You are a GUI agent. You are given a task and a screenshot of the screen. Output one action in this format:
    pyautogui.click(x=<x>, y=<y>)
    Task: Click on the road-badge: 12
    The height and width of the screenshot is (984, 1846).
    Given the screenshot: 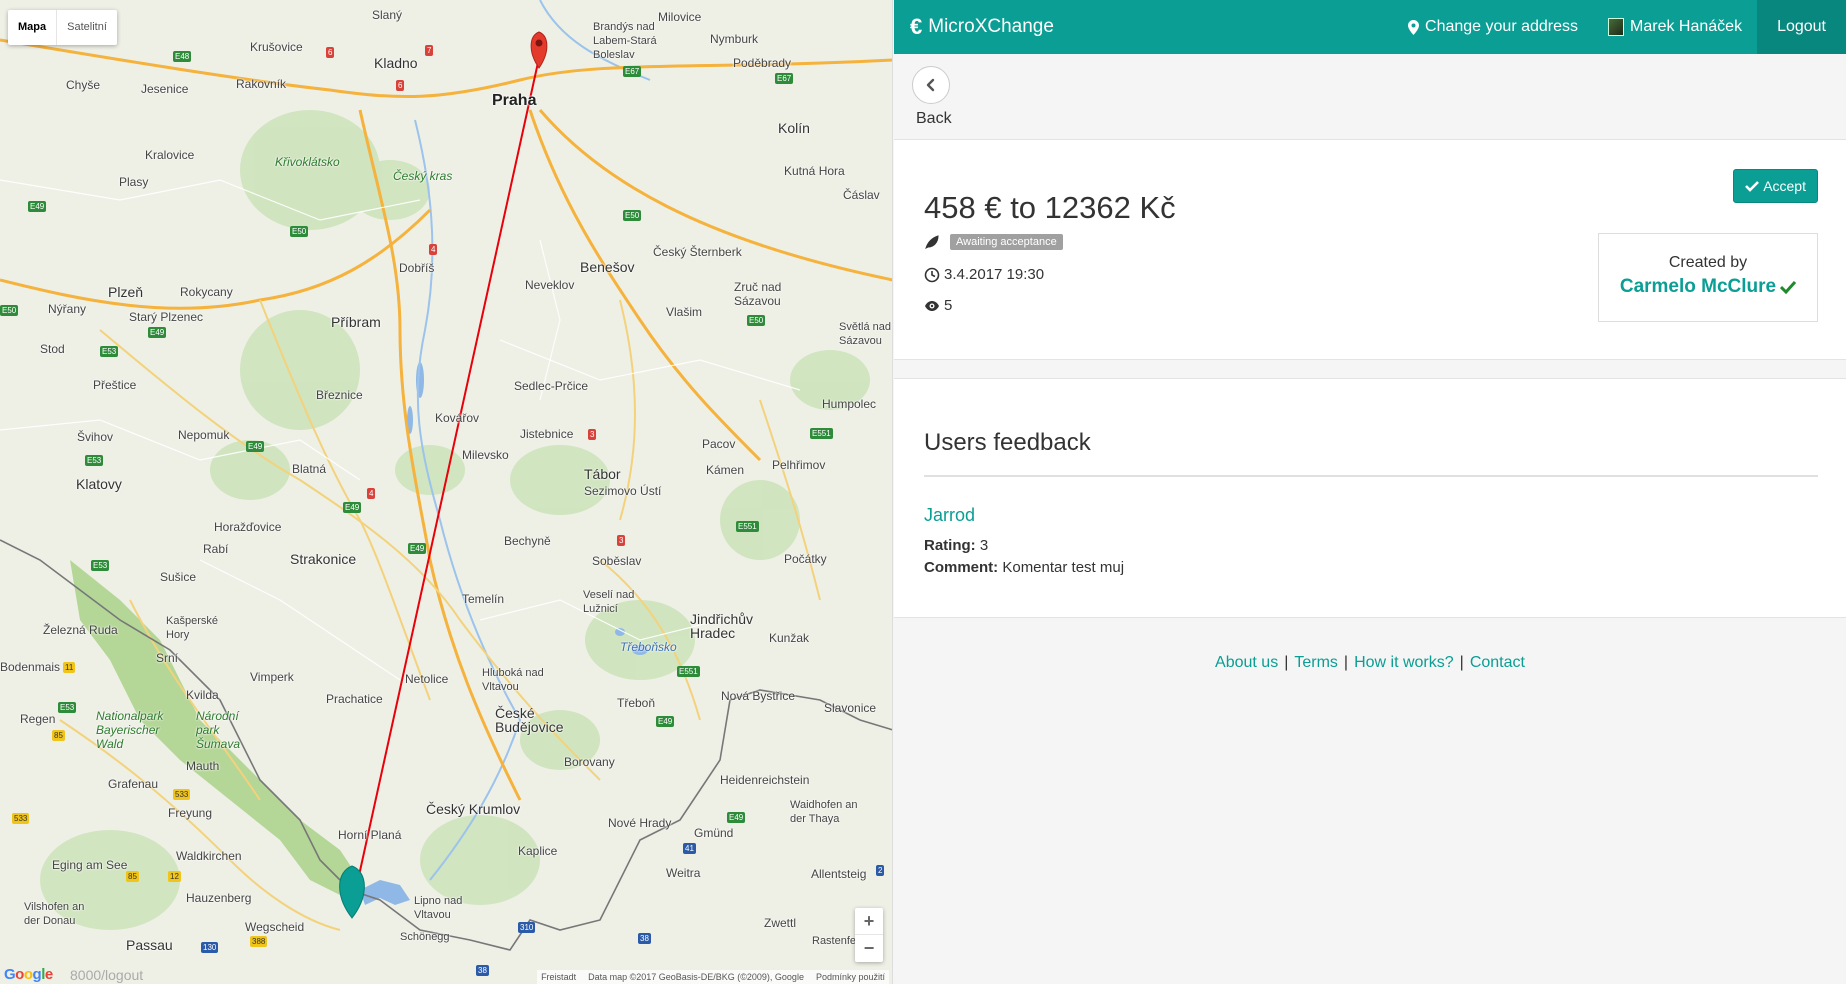 What is the action you would take?
    pyautogui.click(x=174, y=876)
    